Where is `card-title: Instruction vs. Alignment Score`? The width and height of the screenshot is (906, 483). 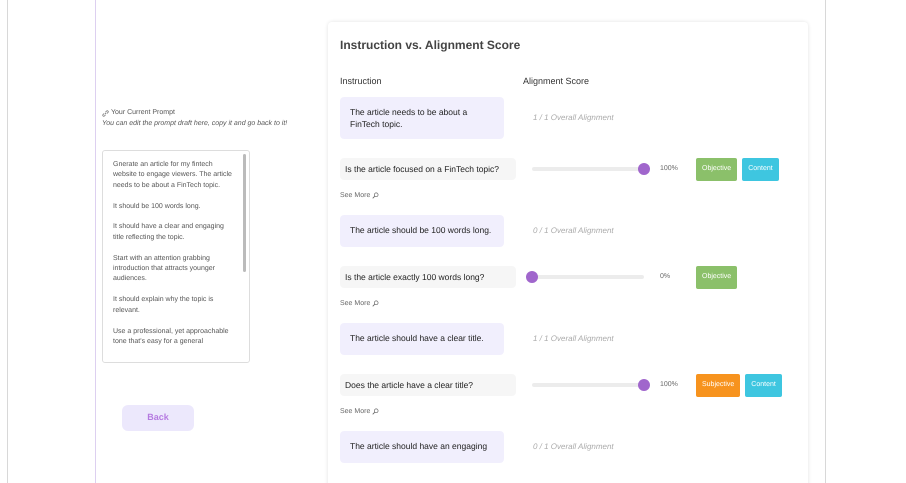
card-title: Instruction vs. Alignment Score is located at coordinates (431, 45).